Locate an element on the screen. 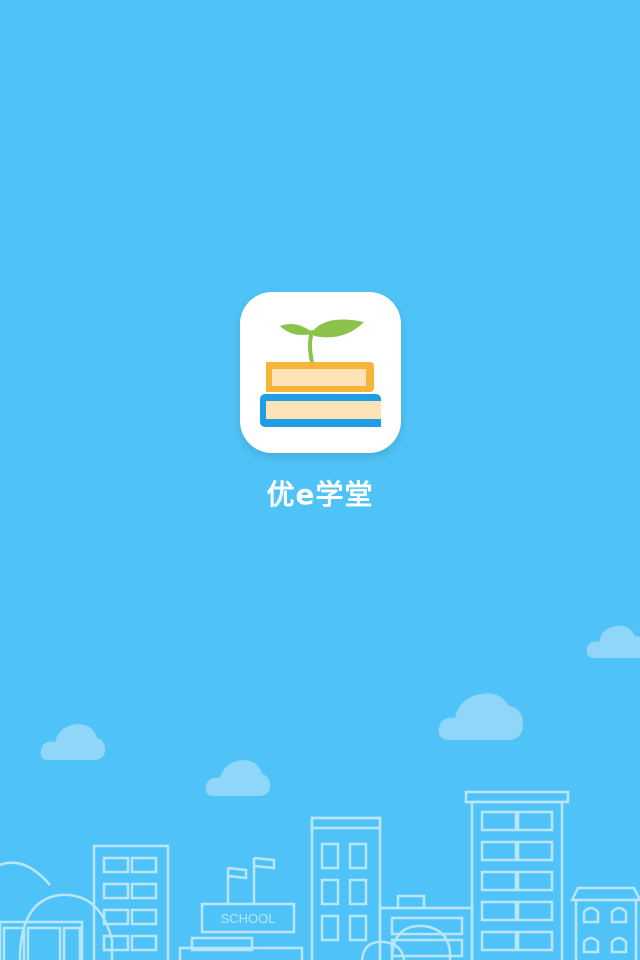  sprout-on-books-icon is located at coordinates (320, 373).